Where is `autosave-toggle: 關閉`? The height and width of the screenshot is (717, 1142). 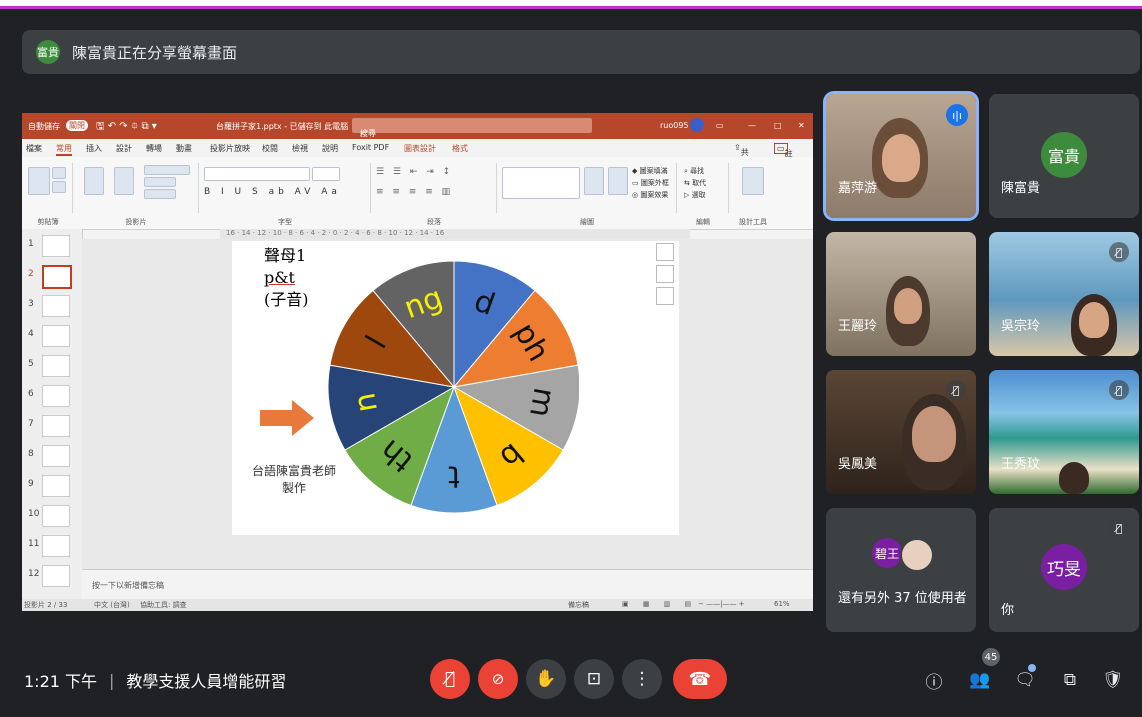 autosave-toggle: 關閉 is located at coordinates (77, 125).